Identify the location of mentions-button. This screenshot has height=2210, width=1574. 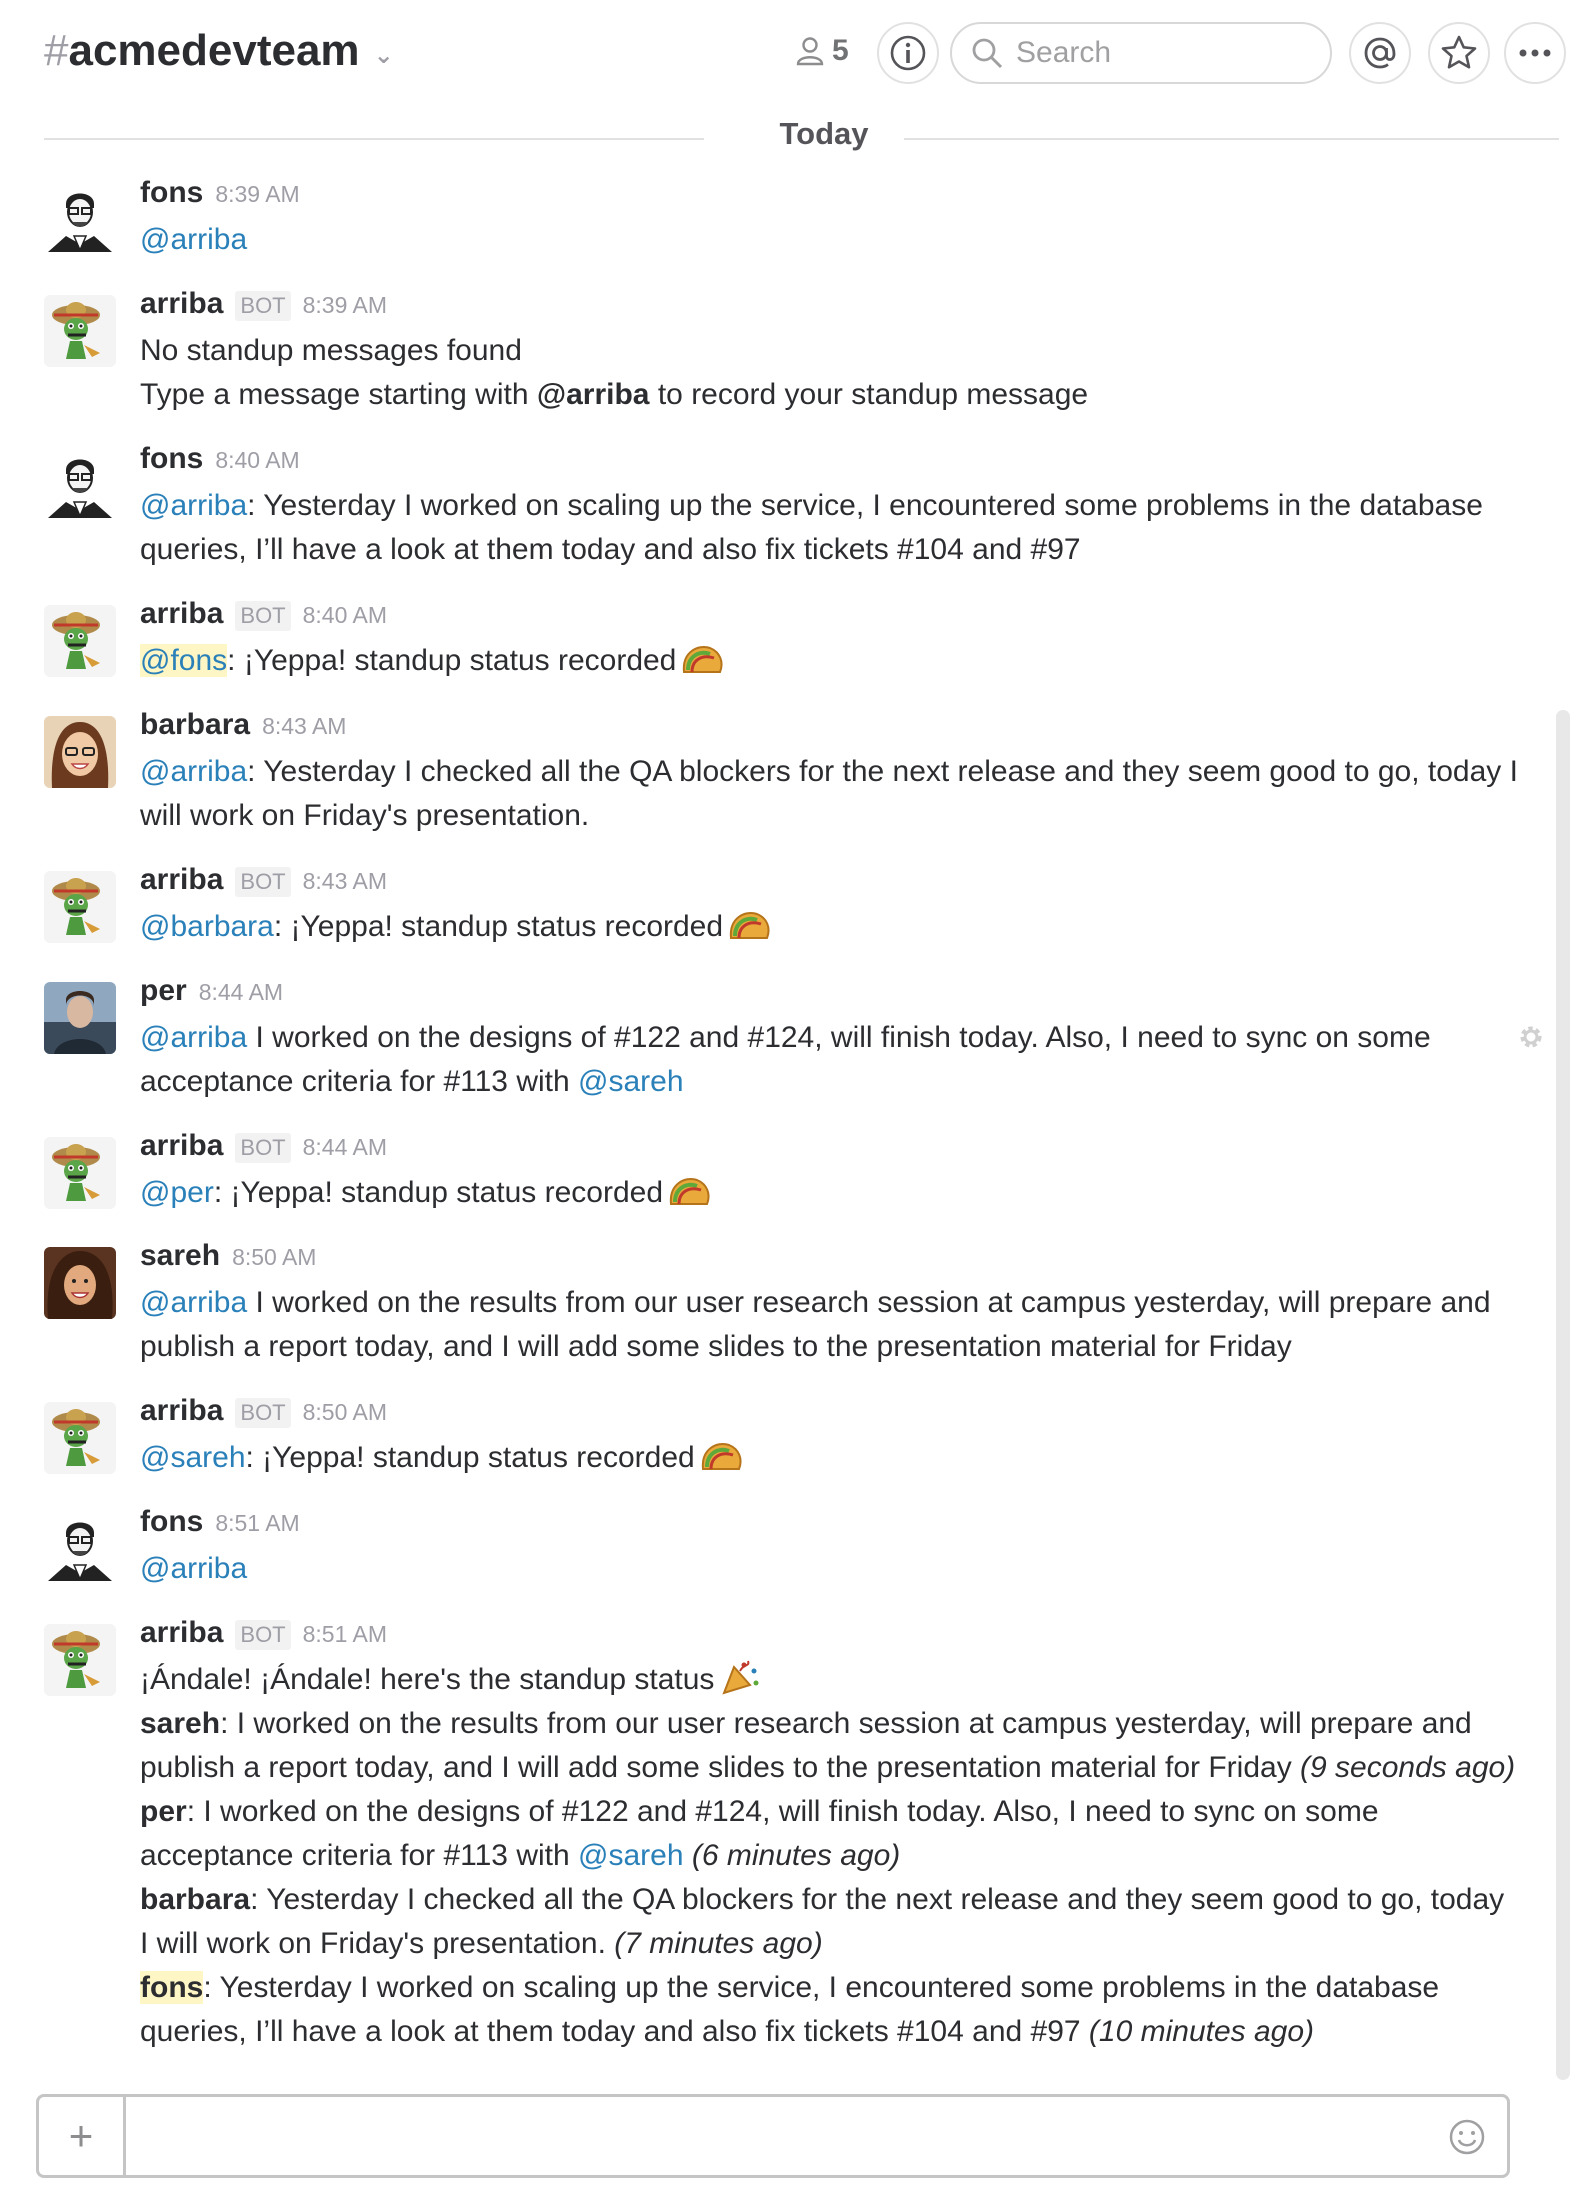
(1380, 53).